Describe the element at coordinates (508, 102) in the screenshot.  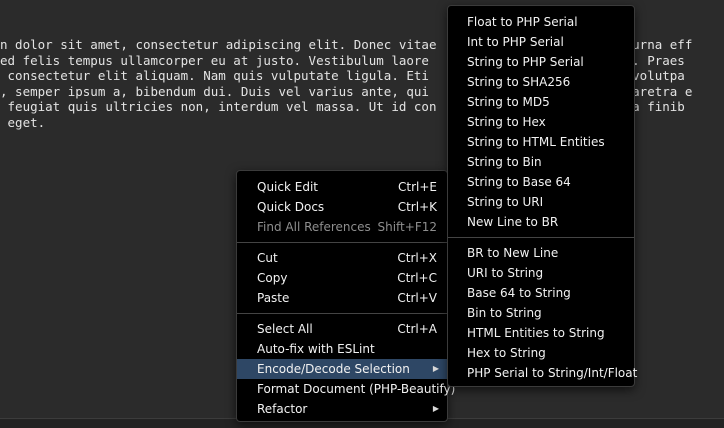
I see `submenu-item-label: String to MD5` at that location.